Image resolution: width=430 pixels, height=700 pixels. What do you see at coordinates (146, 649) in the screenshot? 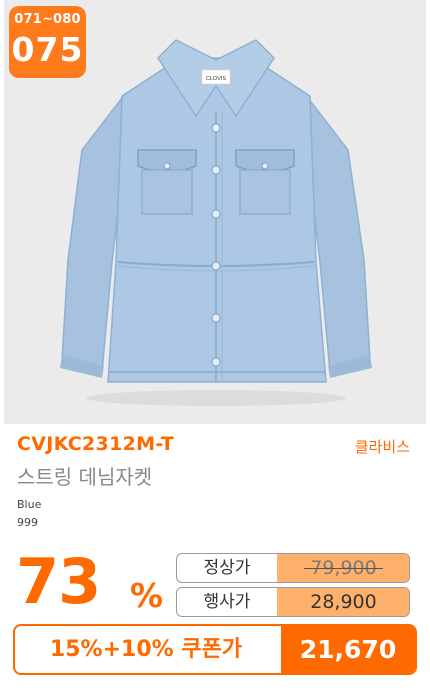
I see `coupon-price-label: 15%+10% 쿠폰가` at bounding box center [146, 649].